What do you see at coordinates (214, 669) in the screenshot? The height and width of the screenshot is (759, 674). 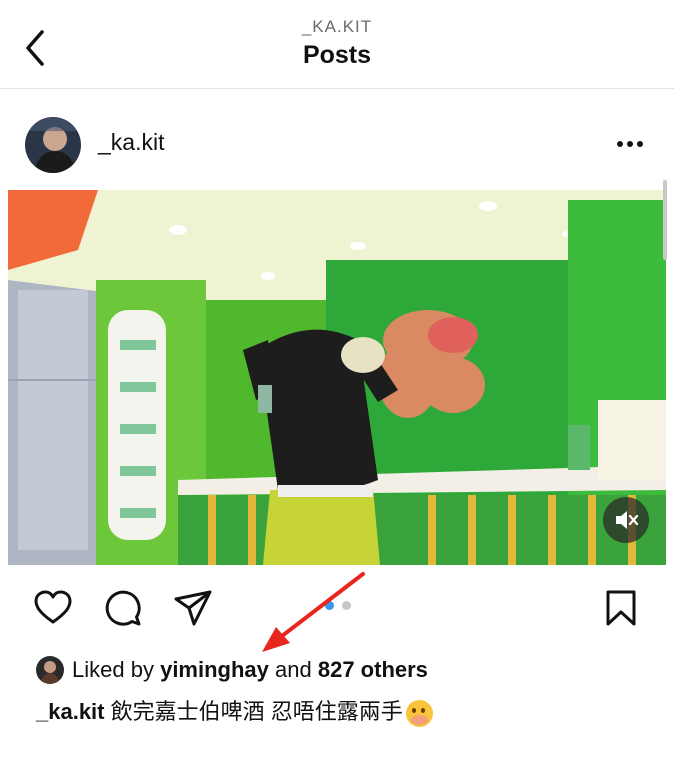 I see `liker-username: yiminghay` at bounding box center [214, 669].